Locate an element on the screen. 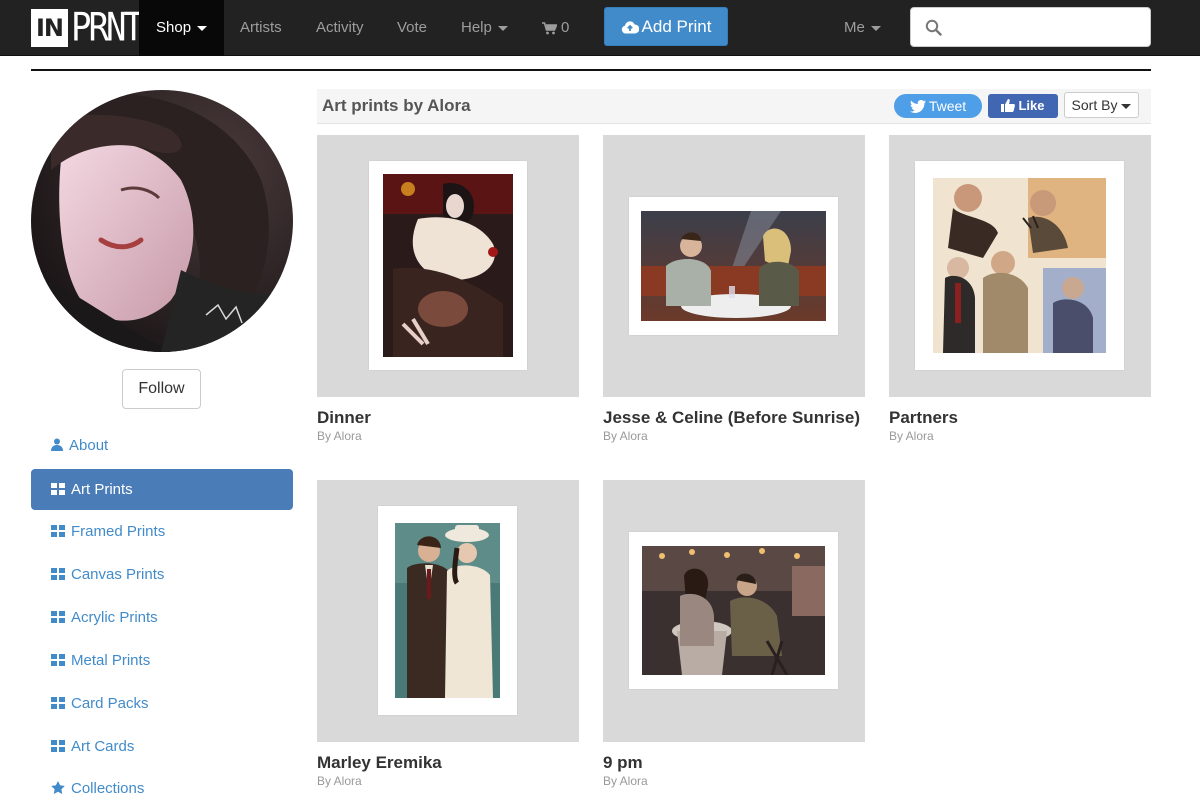 This screenshot has height=804, width=1200. sidebar-item-about: About is located at coordinates (162, 445).